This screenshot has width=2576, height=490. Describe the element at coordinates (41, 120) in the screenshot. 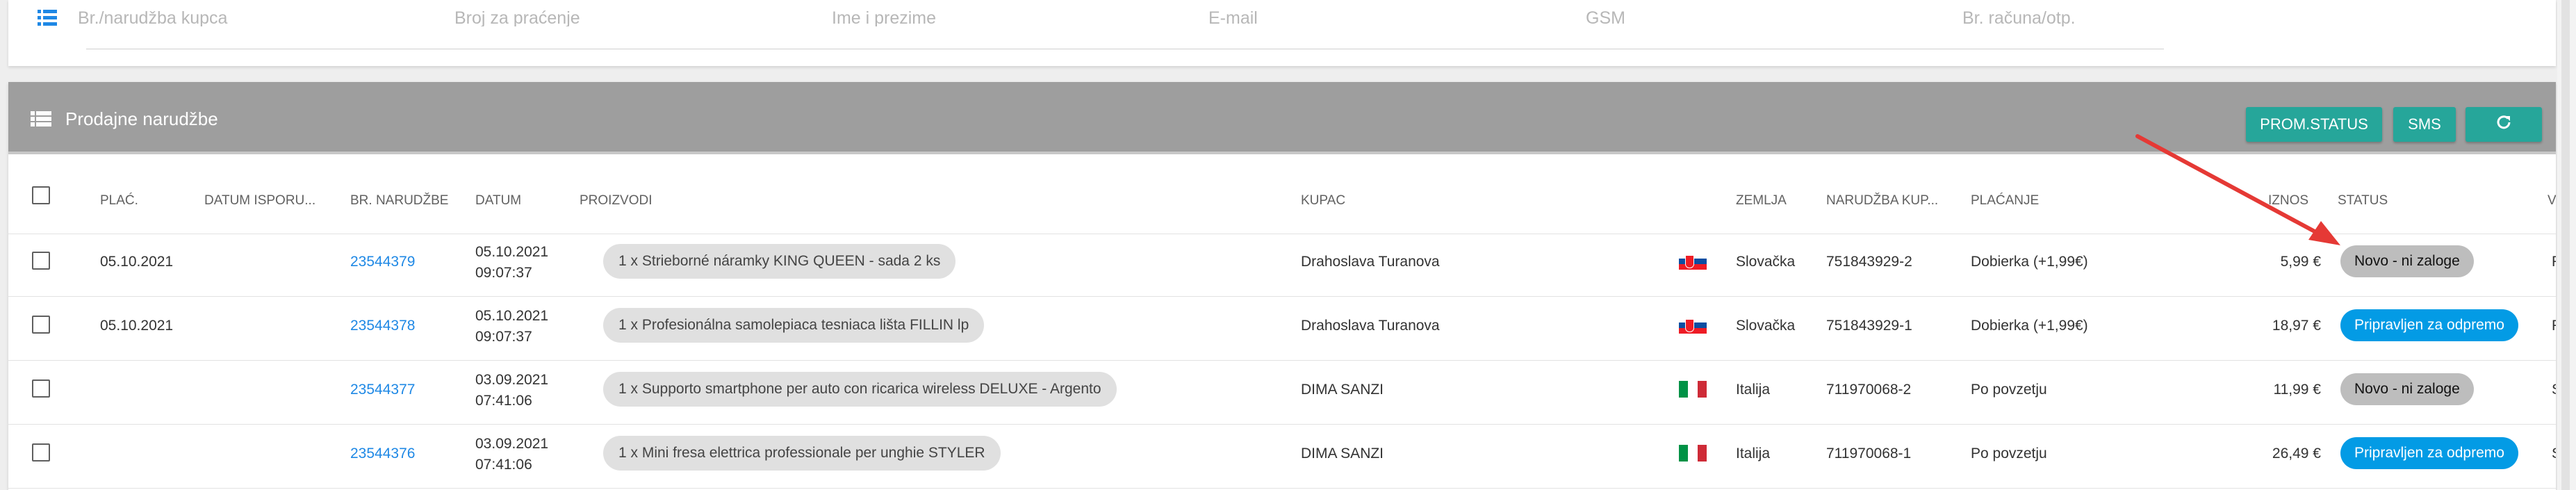

I see `table-icon` at that location.